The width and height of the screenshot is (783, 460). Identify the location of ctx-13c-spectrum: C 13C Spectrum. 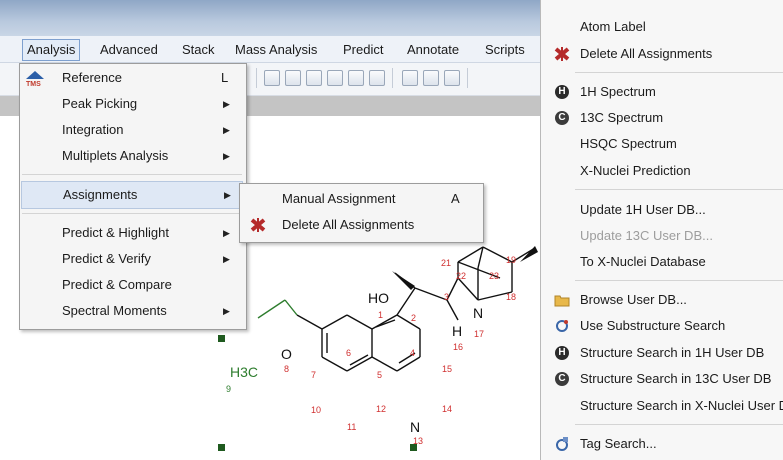
(662, 118).